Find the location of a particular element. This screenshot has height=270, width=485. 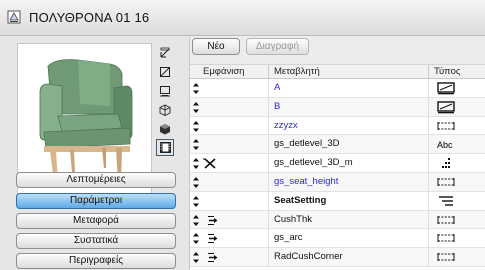

variable-name: CushThk is located at coordinates (293, 219).